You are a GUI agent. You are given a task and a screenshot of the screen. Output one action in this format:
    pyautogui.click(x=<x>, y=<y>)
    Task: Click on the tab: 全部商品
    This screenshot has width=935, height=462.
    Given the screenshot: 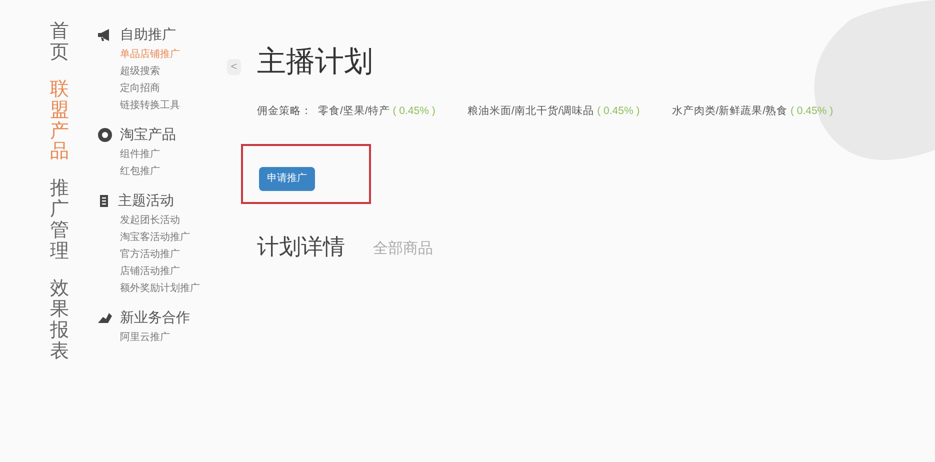 What is the action you would take?
    pyautogui.click(x=403, y=250)
    